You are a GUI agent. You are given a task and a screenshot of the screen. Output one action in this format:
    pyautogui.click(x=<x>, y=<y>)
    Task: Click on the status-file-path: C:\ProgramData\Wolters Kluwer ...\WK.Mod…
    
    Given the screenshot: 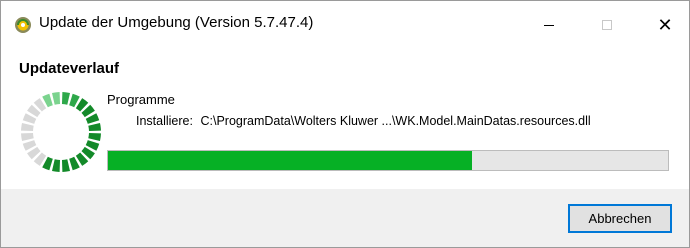 What is the action you would take?
    pyautogui.click(x=395, y=121)
    